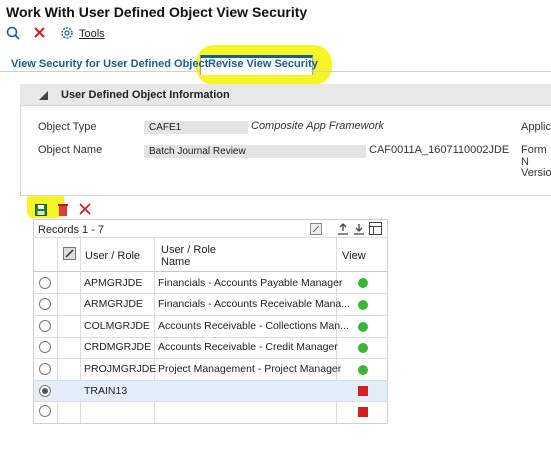  Describe the element at coordinates (285, 95) in the screenshot. I see `info-panel-header: User Defined Object Information` at that location.